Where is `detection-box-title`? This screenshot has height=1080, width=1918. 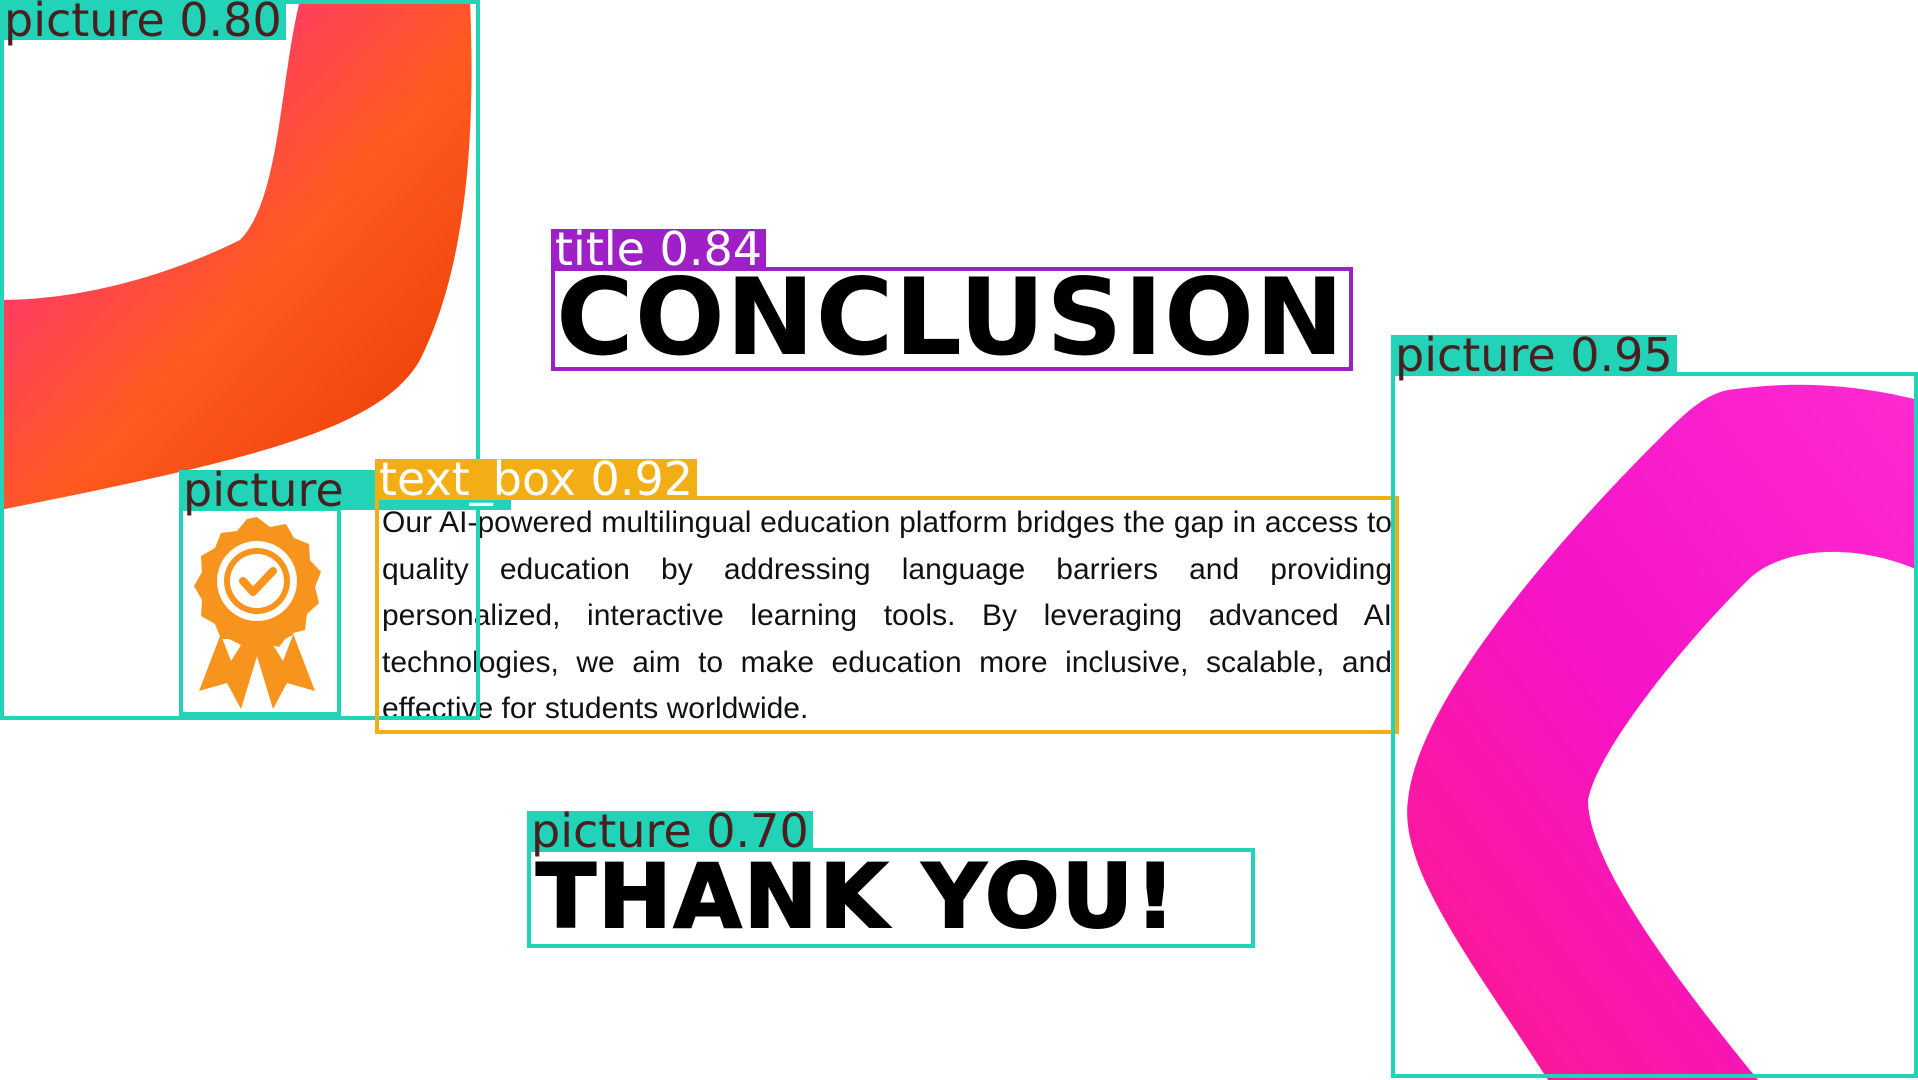 detection-box-title is located at coordinates (952, 319).